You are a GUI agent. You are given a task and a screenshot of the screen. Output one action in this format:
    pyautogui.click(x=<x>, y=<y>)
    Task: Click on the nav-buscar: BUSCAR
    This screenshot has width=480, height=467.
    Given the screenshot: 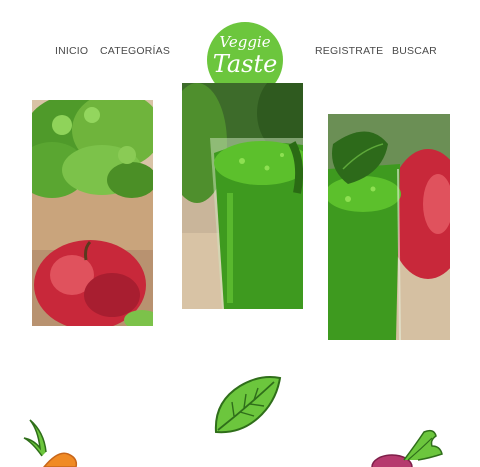 What is the action you would take?
    pyautogui.click(x=414, y=51)
    